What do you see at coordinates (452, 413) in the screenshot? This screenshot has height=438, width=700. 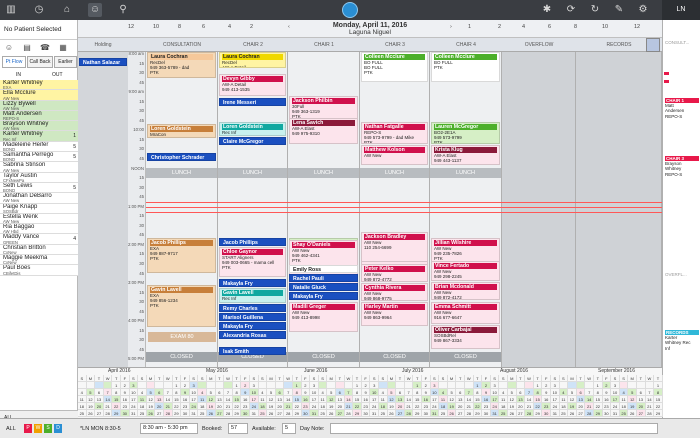 I see `calendar-day: 26` at bounding box center [452, 413].